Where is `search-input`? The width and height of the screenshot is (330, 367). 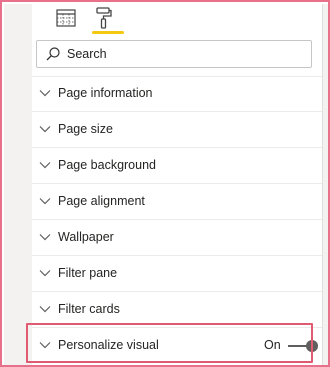
search-input is located at coordinates (182, 54).